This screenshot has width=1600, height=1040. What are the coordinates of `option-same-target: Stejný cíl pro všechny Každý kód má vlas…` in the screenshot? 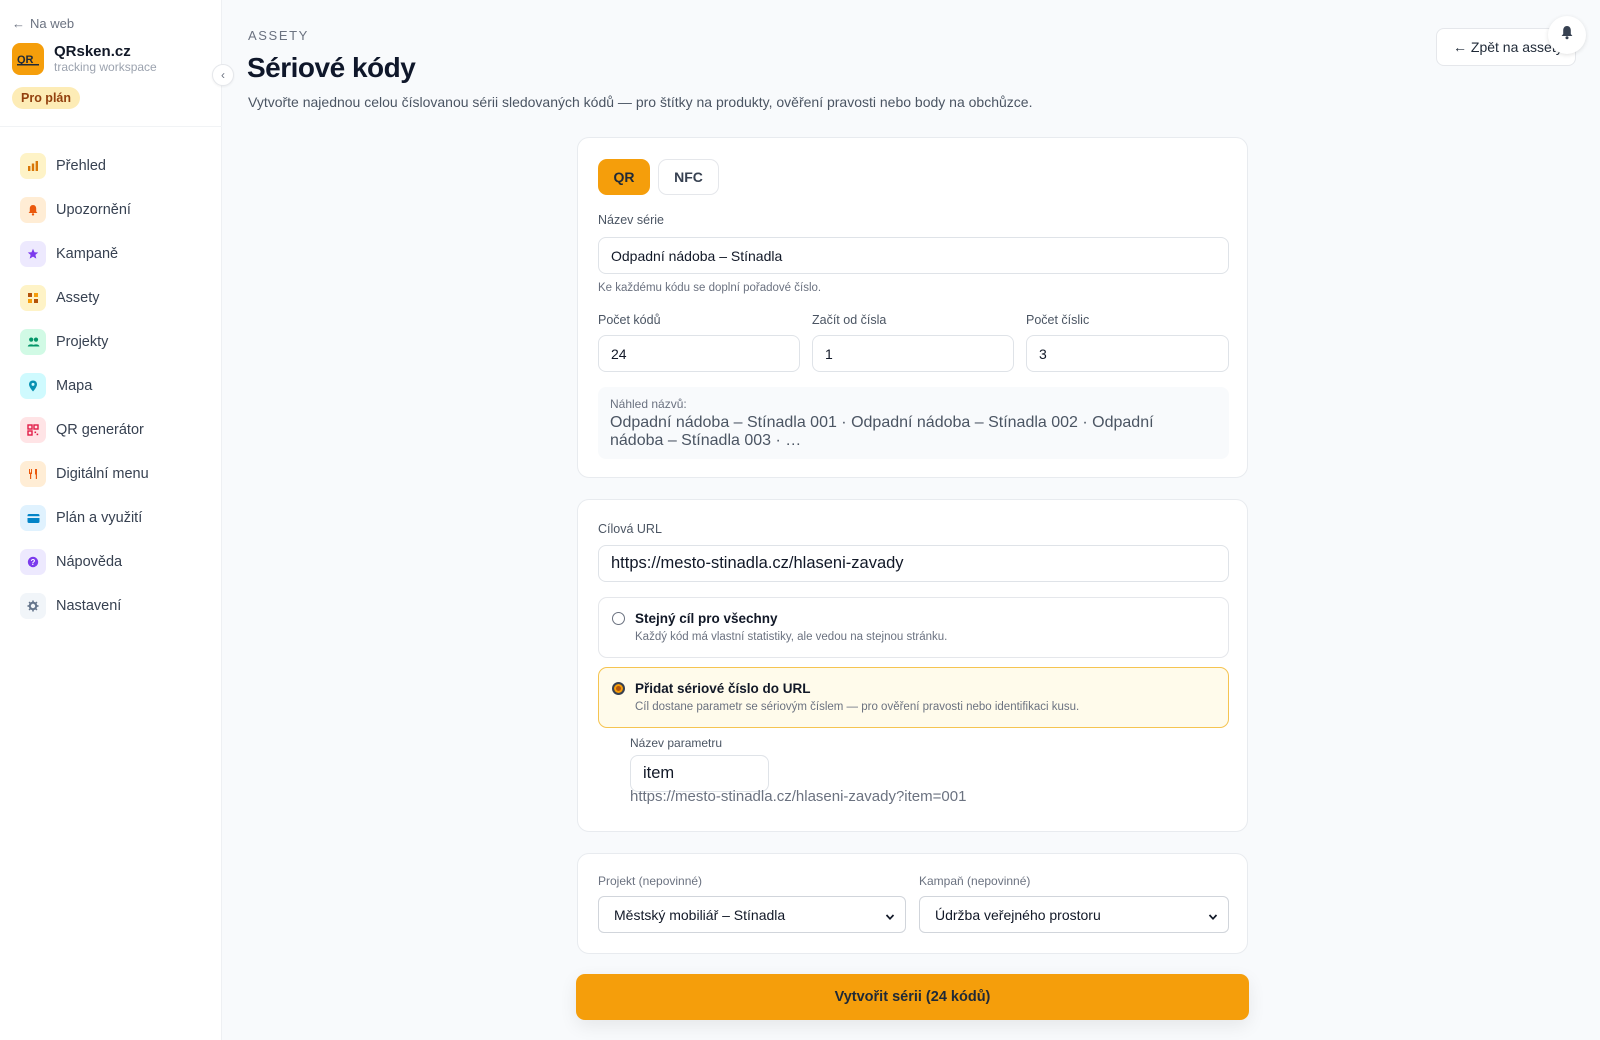 It's located at (913, 627).